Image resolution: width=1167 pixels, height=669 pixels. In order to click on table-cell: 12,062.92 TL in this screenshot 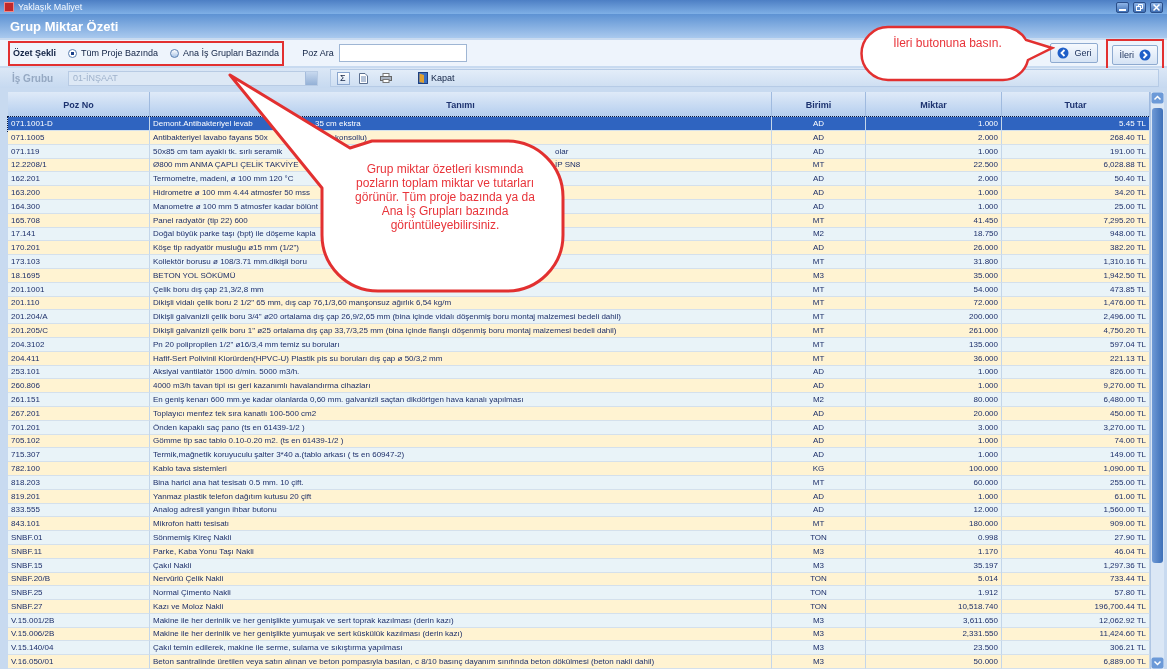, I will do `click(1076, 620)`.